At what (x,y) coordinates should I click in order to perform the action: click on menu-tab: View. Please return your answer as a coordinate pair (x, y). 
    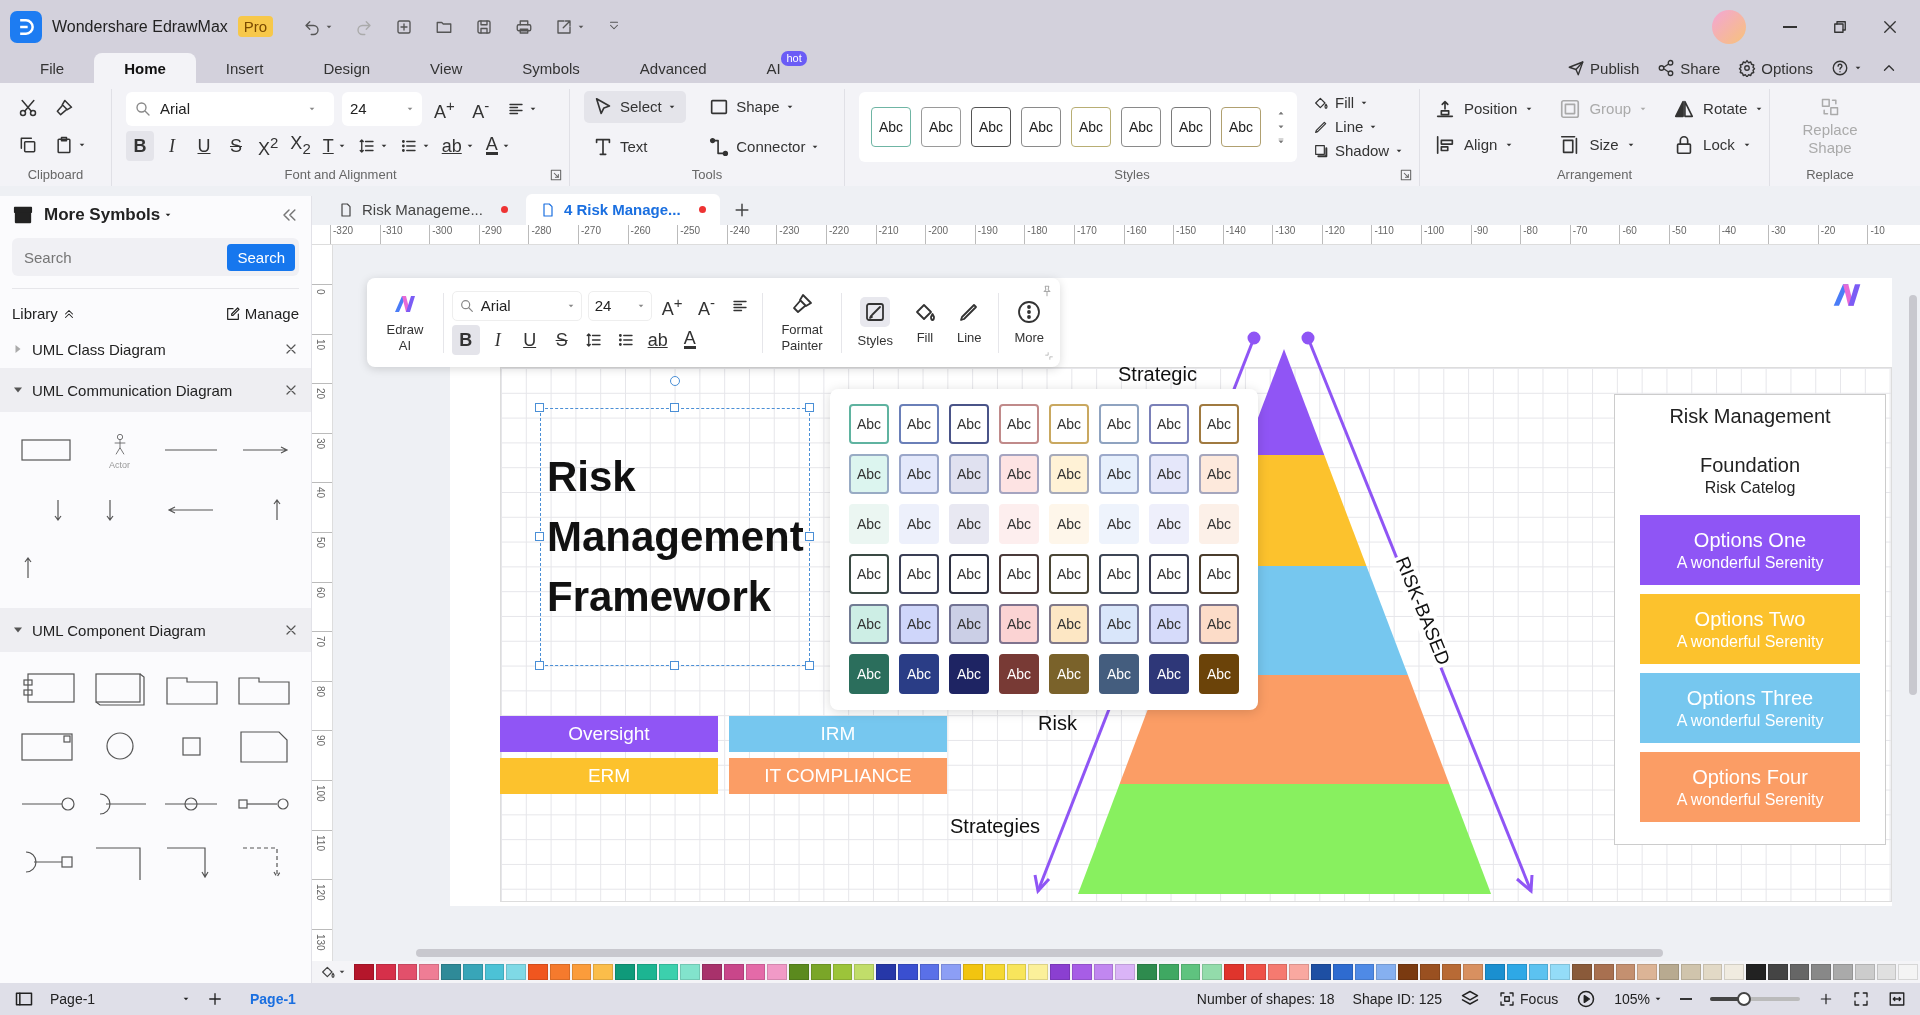
    Looking at the image, I should click on (446, 68).